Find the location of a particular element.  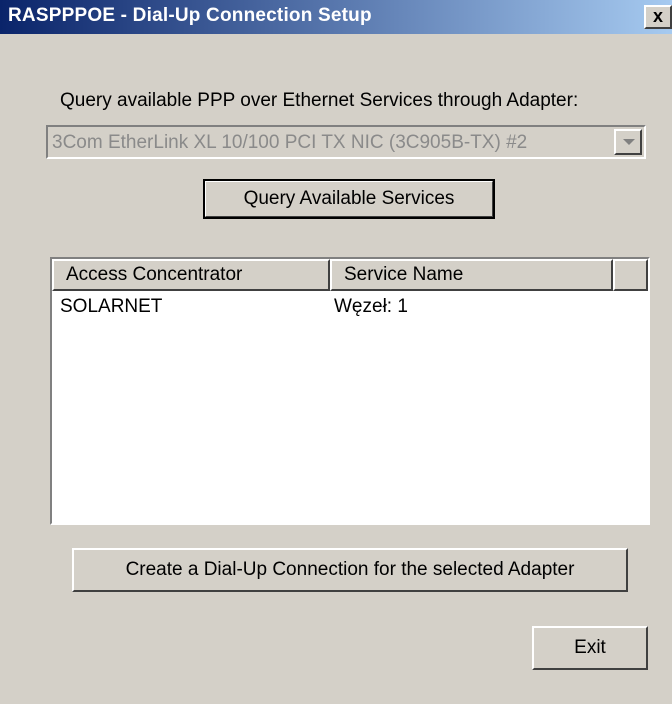

close-button: x is located at coordinates (658, 17).